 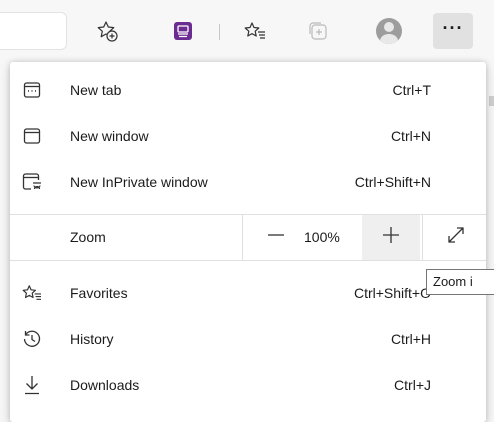 I want to click on menu-divider, so click(x=248, y=260).